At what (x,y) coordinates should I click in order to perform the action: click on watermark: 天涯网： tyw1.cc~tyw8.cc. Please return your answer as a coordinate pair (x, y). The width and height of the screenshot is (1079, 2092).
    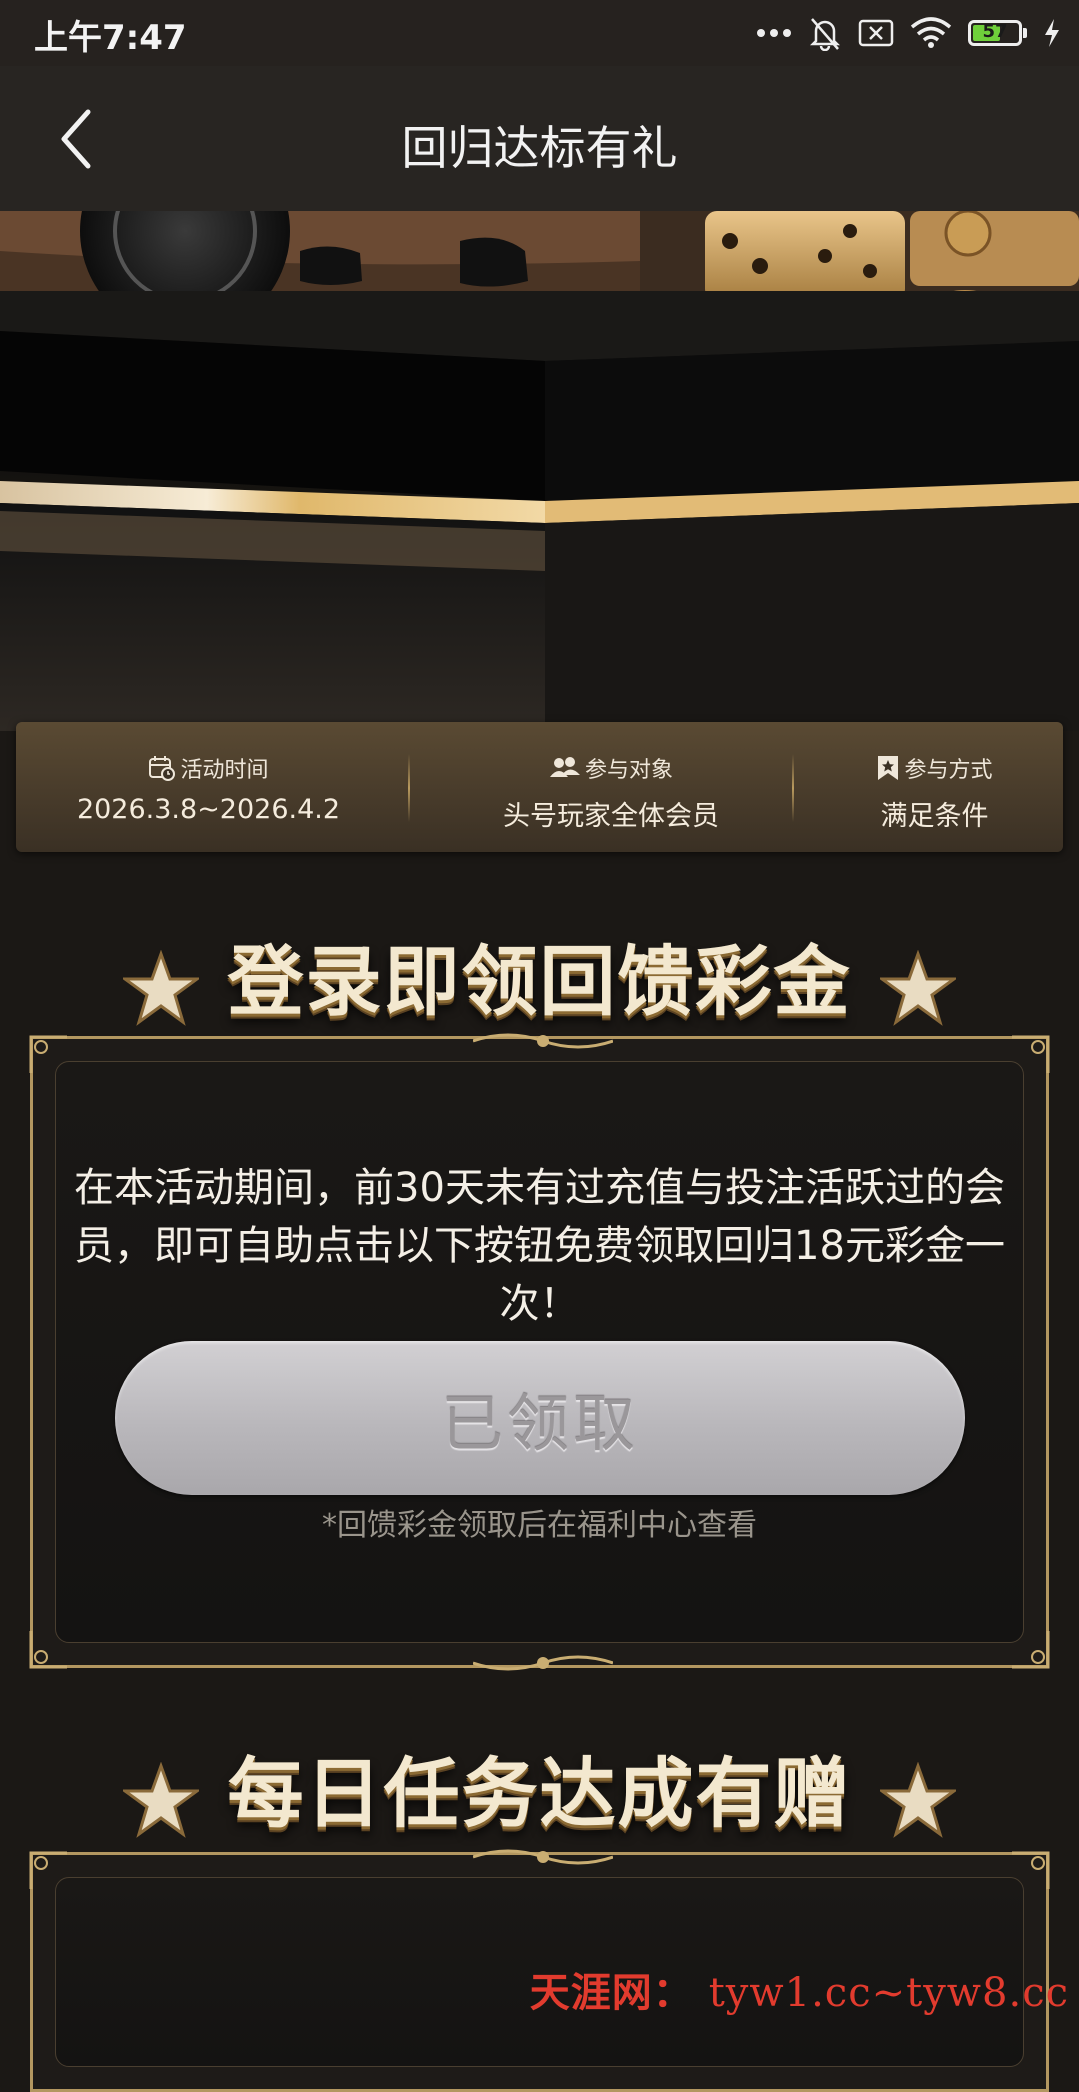
    Looking at the image, I should click on (799, 1989).